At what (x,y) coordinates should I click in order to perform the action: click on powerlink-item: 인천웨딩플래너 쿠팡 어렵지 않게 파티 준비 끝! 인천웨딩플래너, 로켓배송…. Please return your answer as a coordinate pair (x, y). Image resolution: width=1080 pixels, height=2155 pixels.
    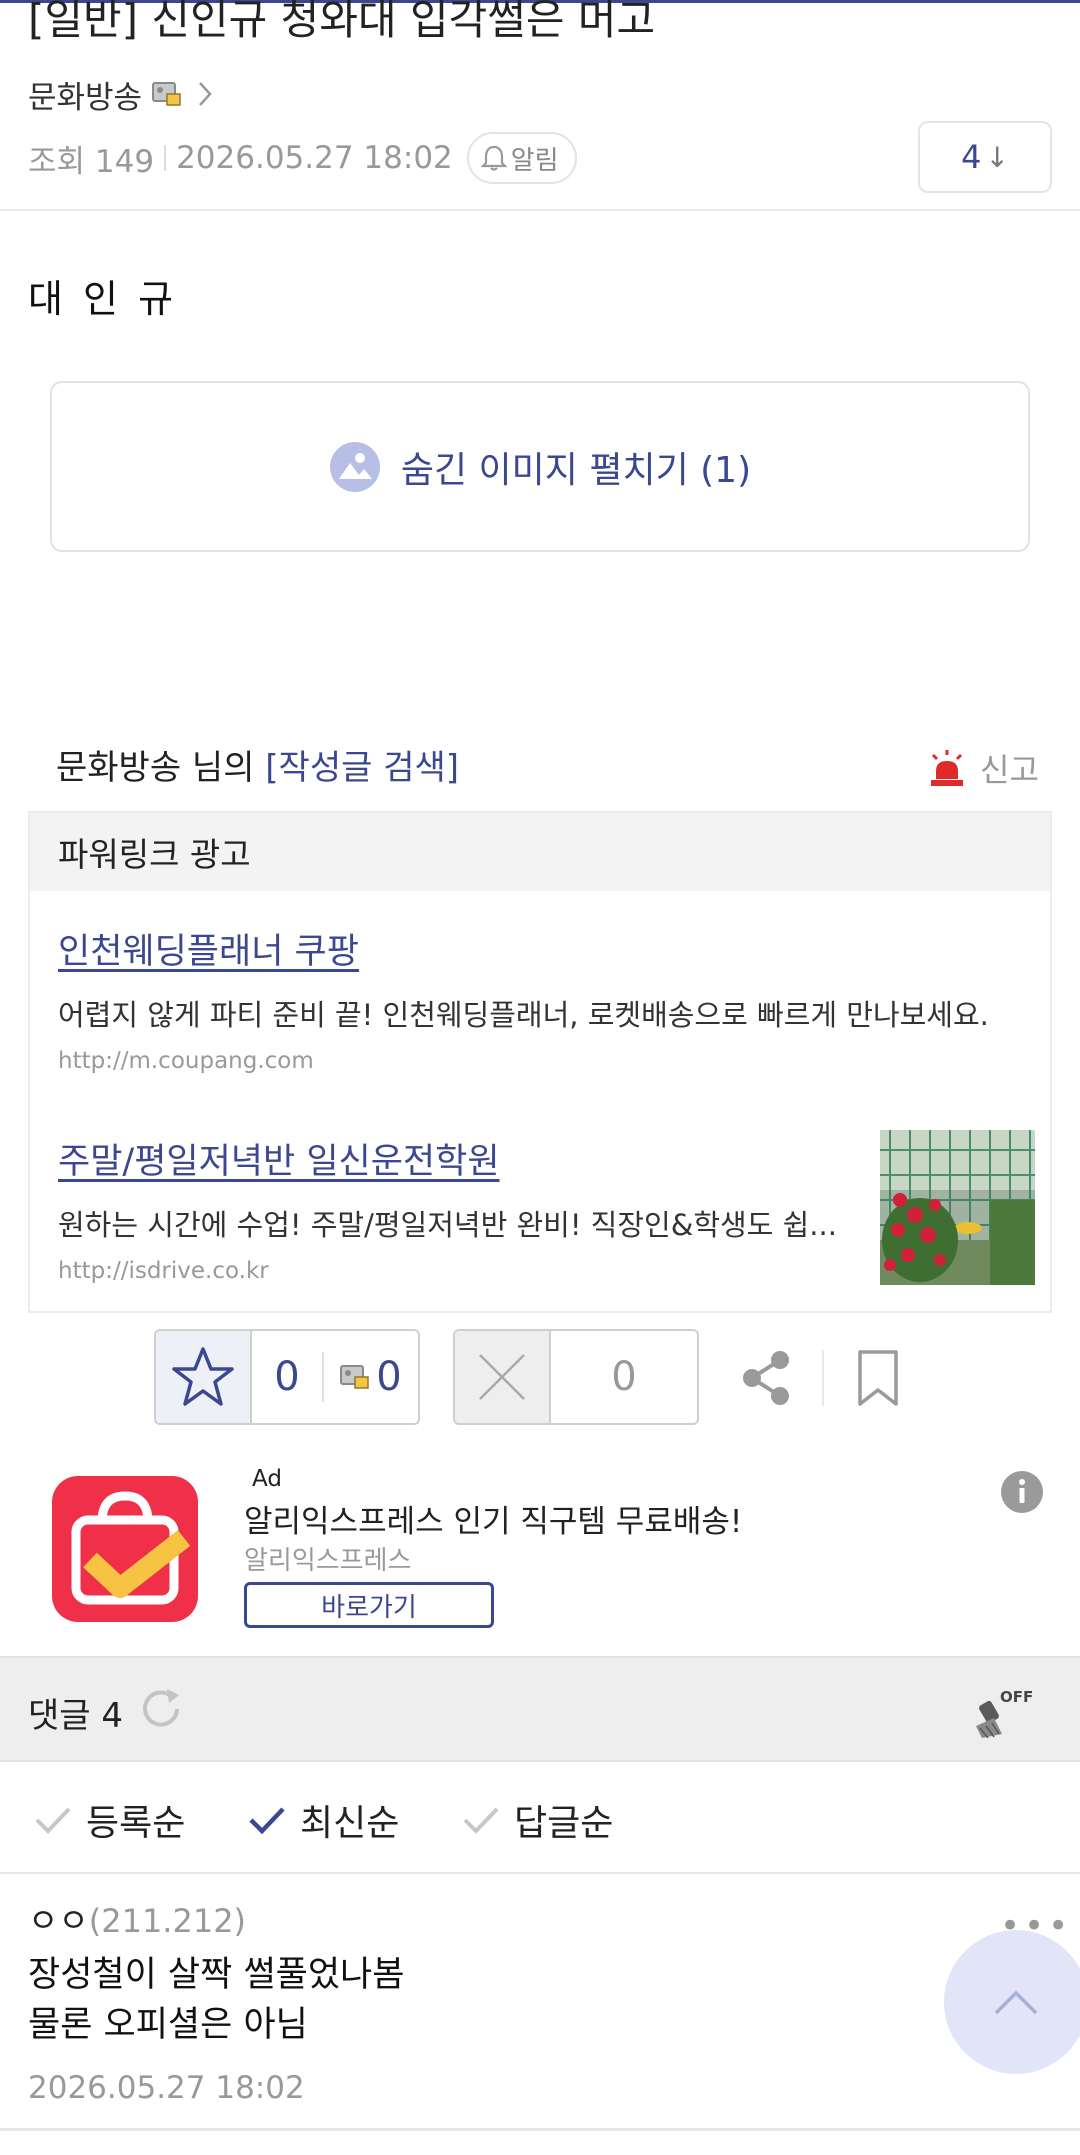
    Looking at the image, I should click on (523, 998).